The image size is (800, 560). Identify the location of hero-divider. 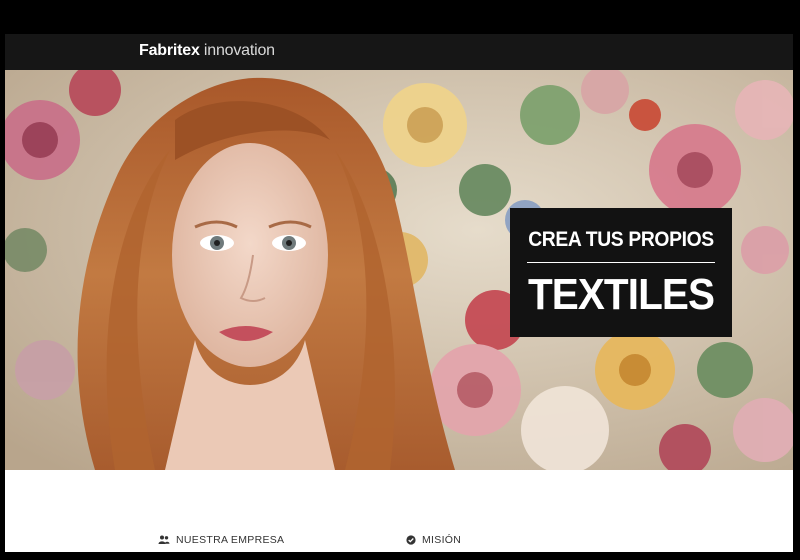
(621, 262).